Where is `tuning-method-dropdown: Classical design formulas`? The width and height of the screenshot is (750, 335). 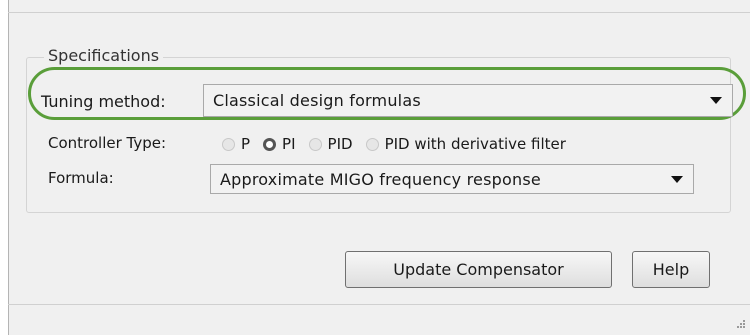 tuning-method-dropdown: Classical design formulas is located at coordinates (468, 100).